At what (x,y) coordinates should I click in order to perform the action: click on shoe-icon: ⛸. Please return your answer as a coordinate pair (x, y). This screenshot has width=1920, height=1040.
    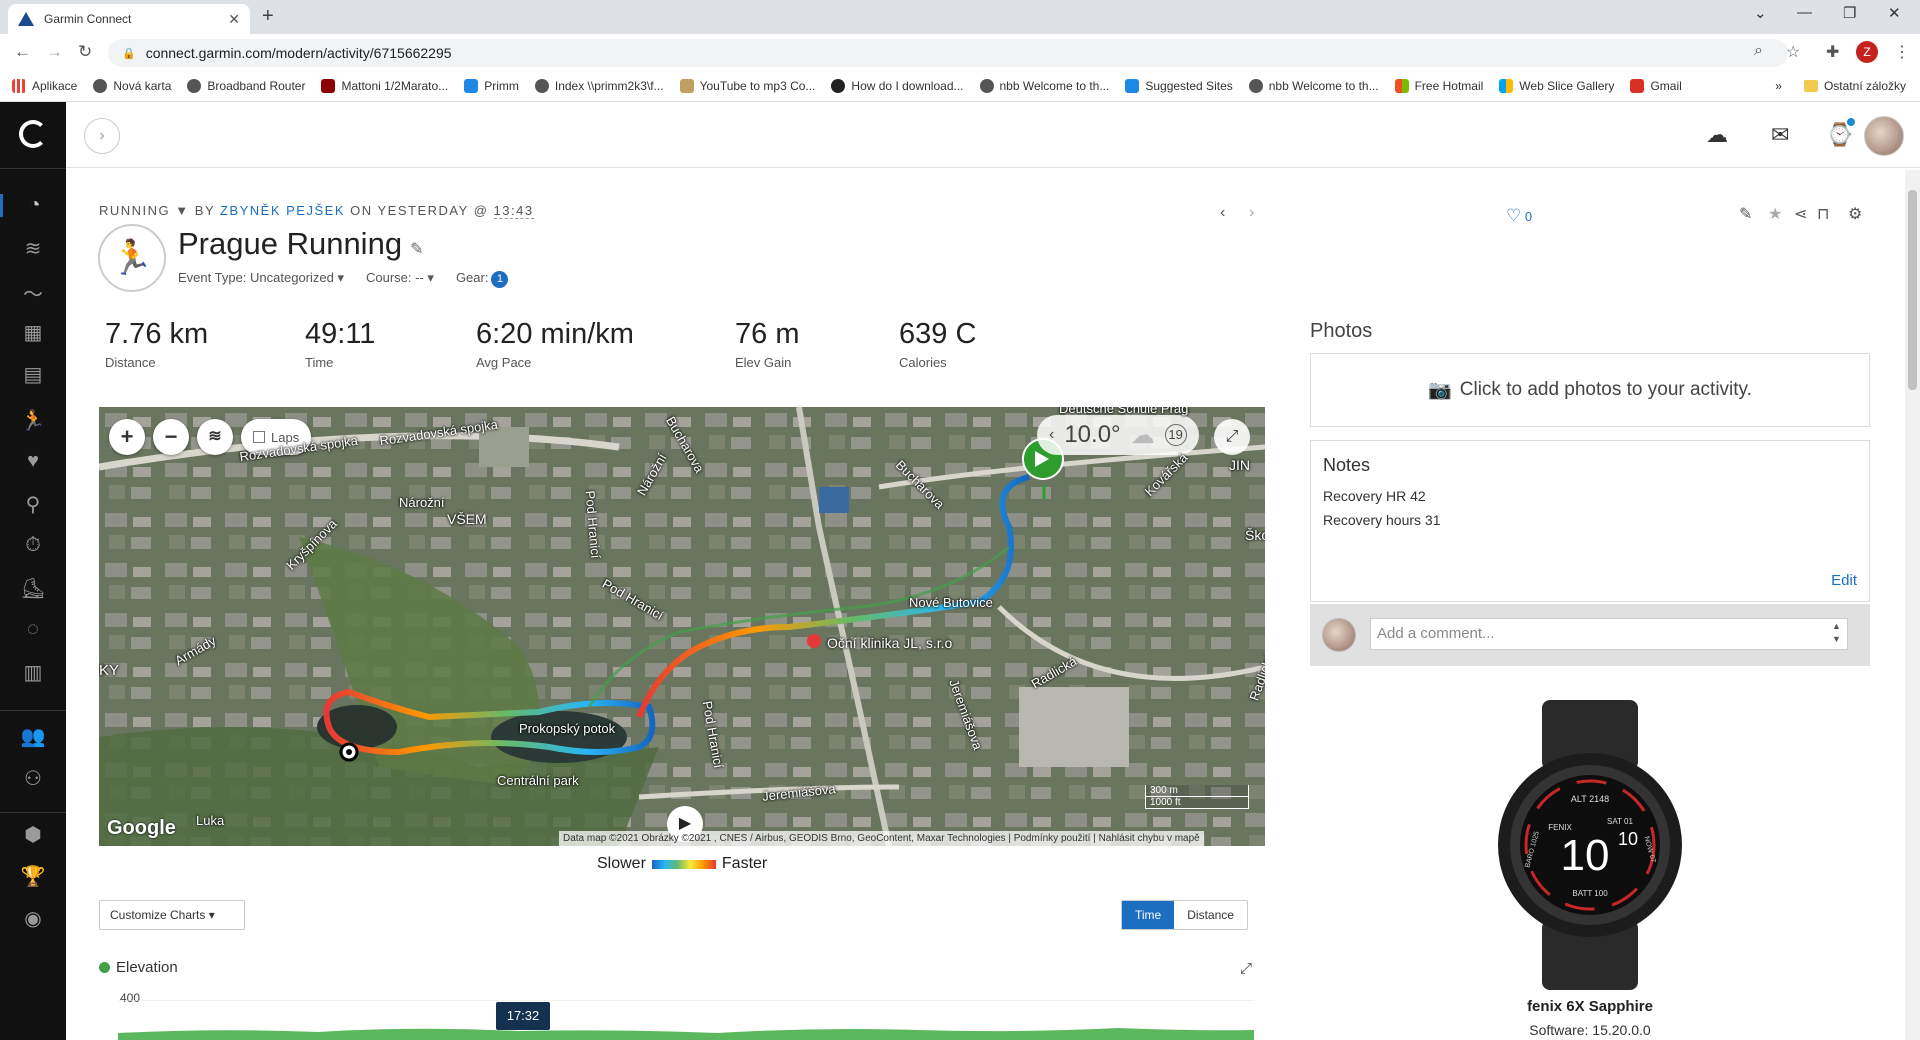
    Looking at the image, I should click on (33, 588).